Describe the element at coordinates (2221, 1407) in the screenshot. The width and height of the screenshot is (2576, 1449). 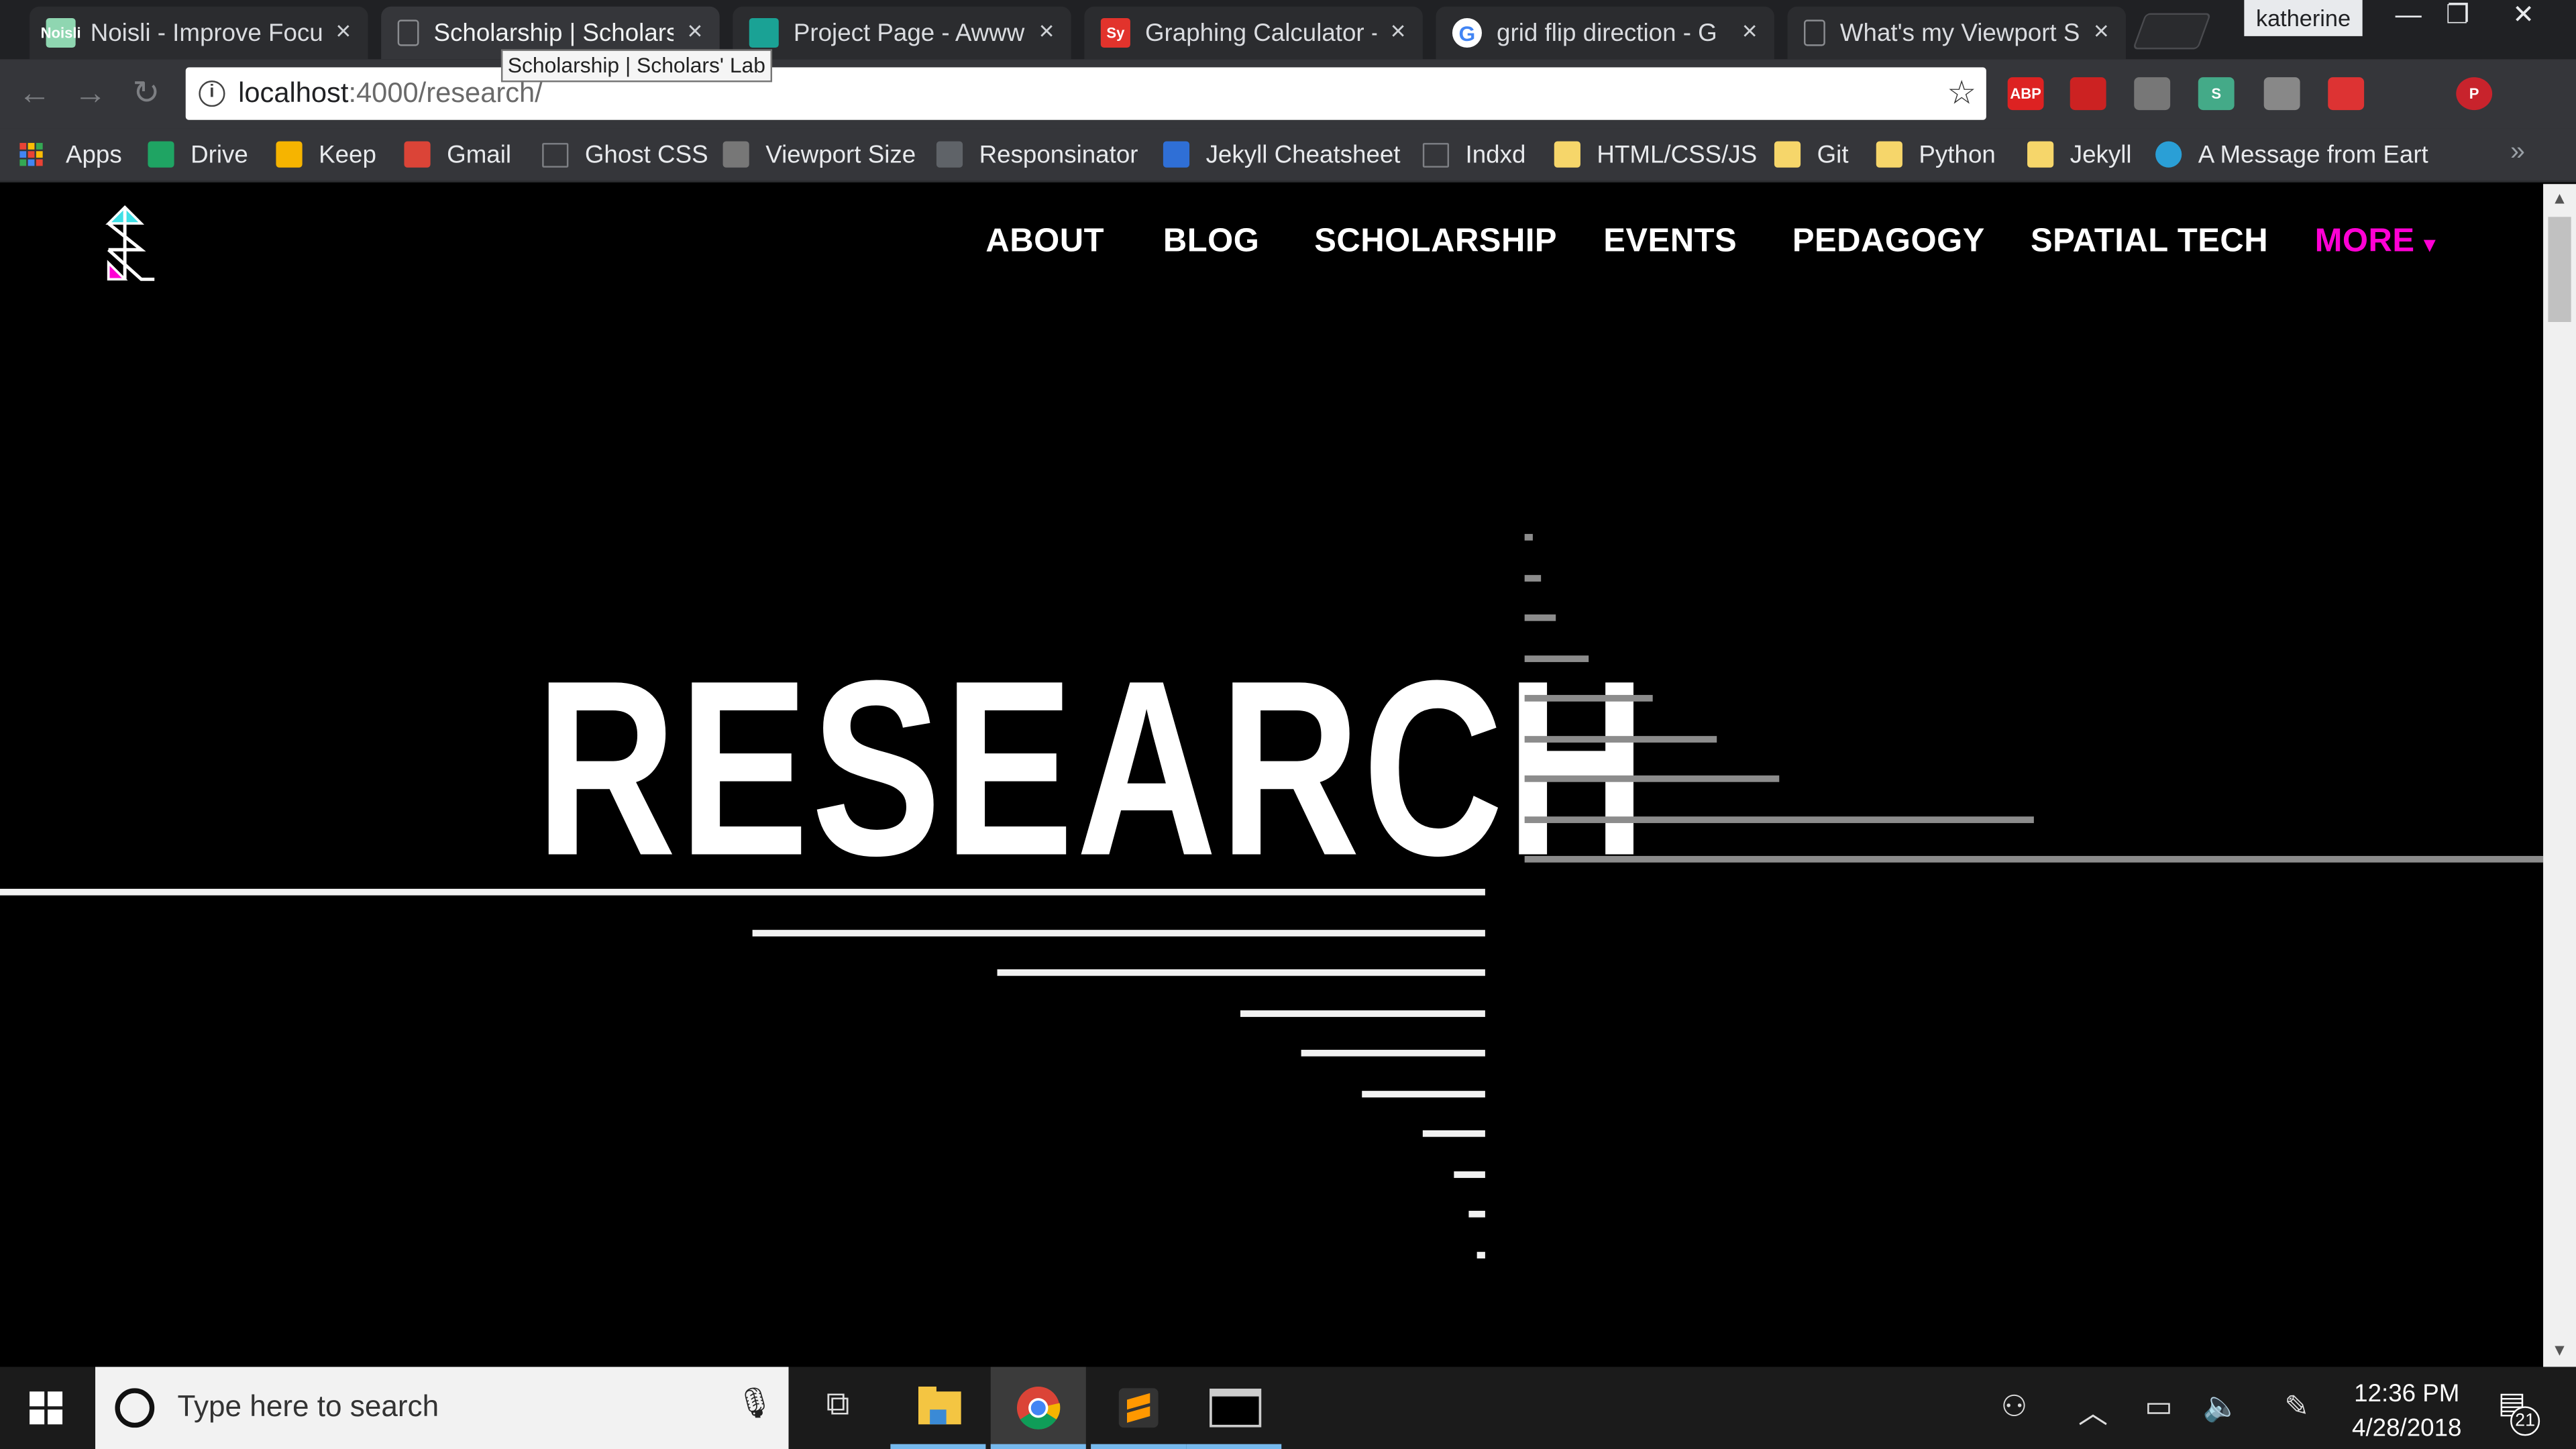
I see `volume-icon: 🔈` at that location.